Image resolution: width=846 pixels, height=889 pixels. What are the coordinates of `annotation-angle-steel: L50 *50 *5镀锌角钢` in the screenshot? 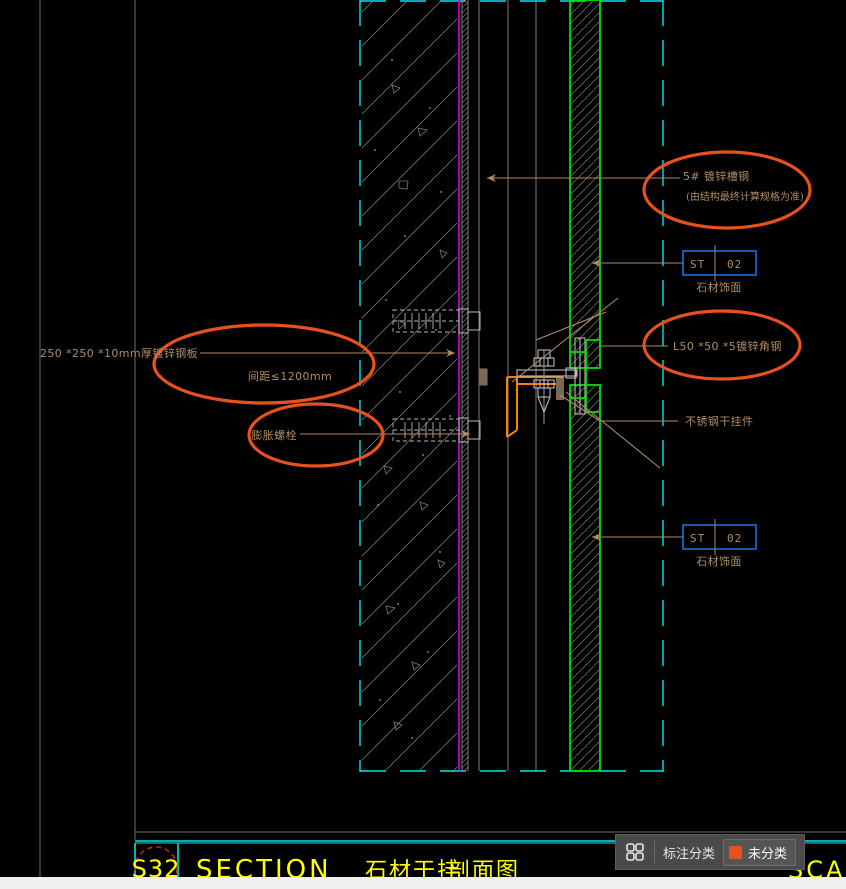 It's located at (727, 346).